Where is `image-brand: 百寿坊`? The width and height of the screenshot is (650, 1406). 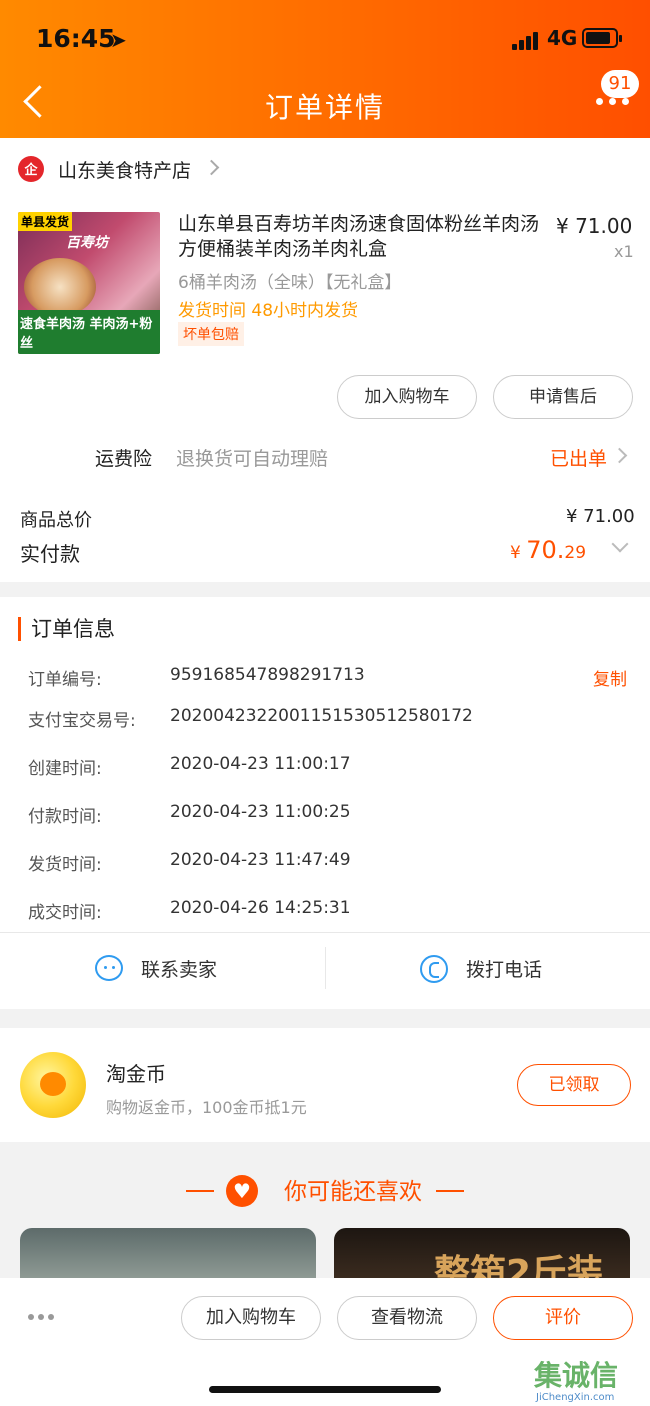
image-brand: 百寿坊 is located at coordinates (87, 243).